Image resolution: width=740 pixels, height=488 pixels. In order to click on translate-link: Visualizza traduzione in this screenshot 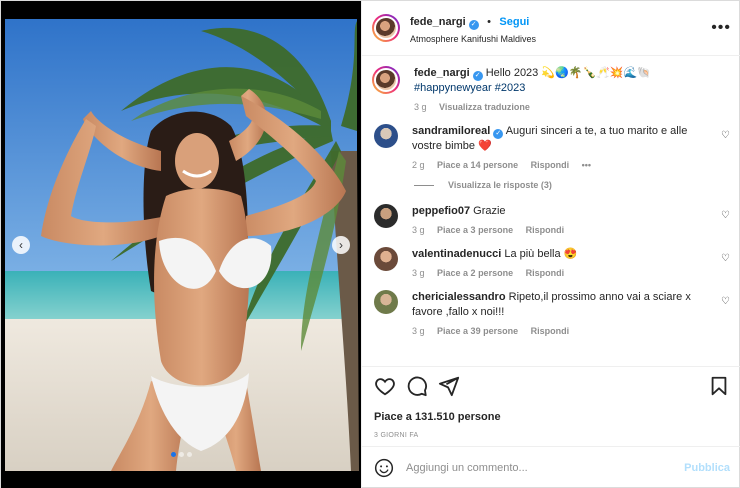, I will do `click(484, 107)`.